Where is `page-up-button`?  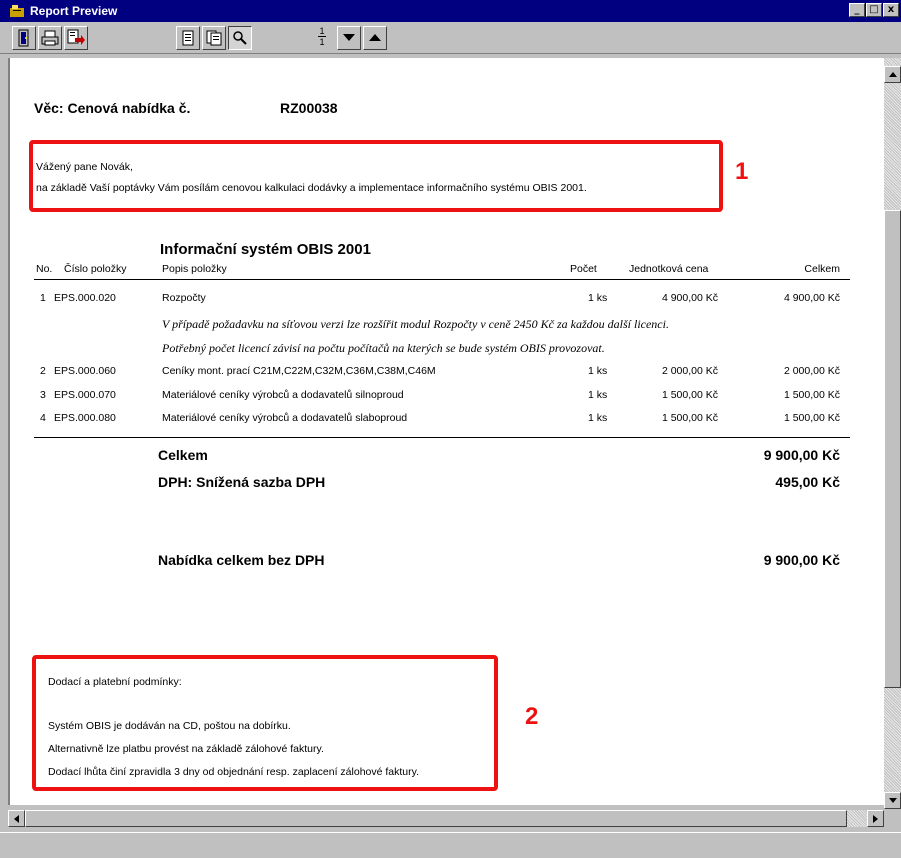
page-up-button is located at coordinates (375, 38).